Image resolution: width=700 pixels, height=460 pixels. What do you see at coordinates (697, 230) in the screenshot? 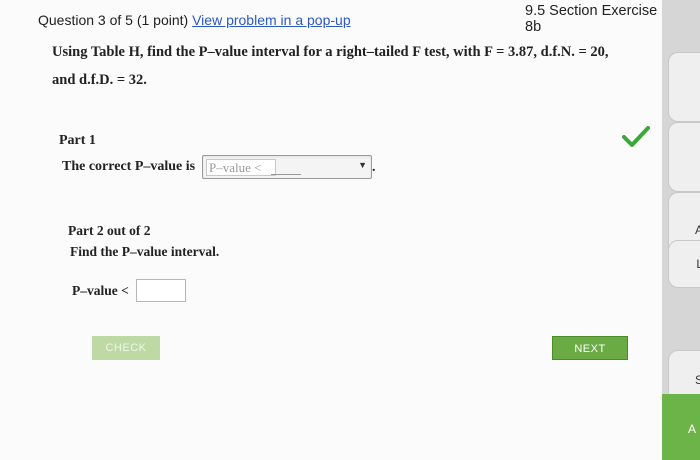
I see `side-tab-letter-a: A` at bounding box center [697, 230].